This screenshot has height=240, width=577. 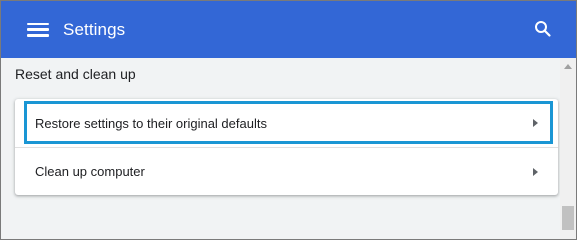 I want to click on scroll-up-arrow-icon, so click(x=568, y=66).